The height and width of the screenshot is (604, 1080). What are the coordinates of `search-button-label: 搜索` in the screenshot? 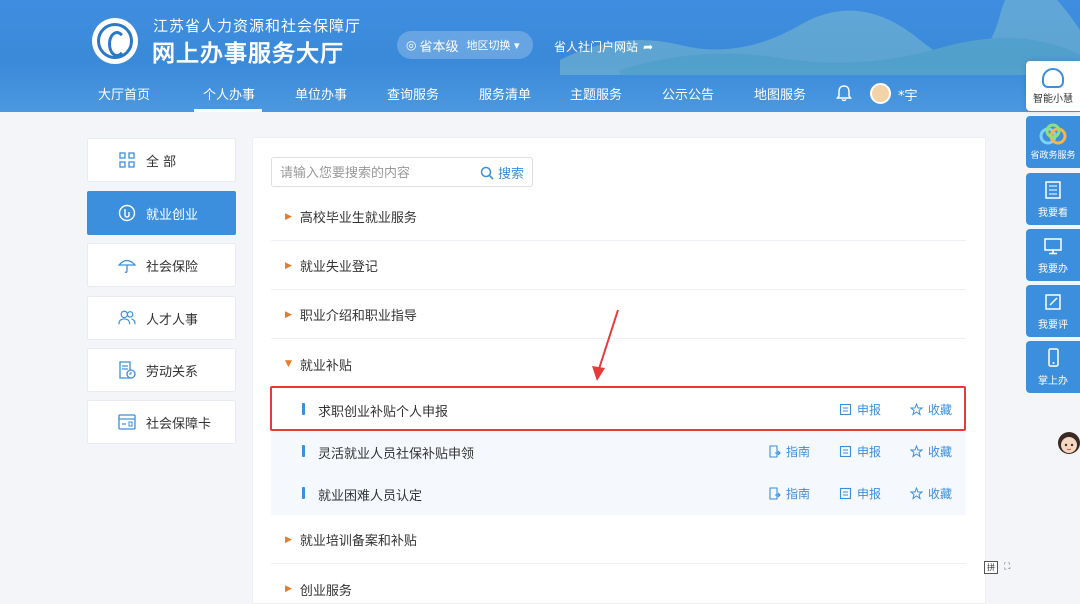 It's located at (510, 174).